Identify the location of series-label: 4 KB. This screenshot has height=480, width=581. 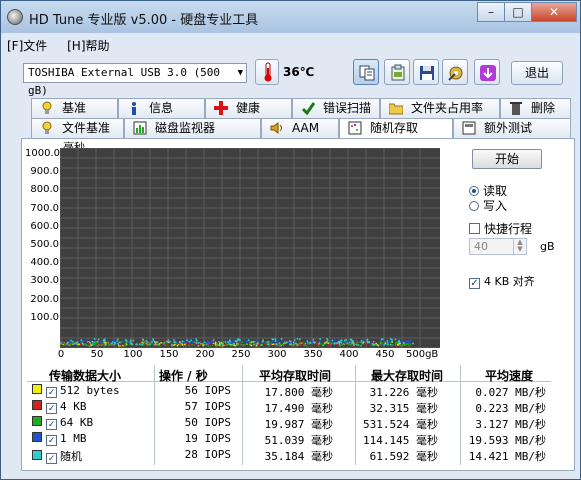
(73, 406).